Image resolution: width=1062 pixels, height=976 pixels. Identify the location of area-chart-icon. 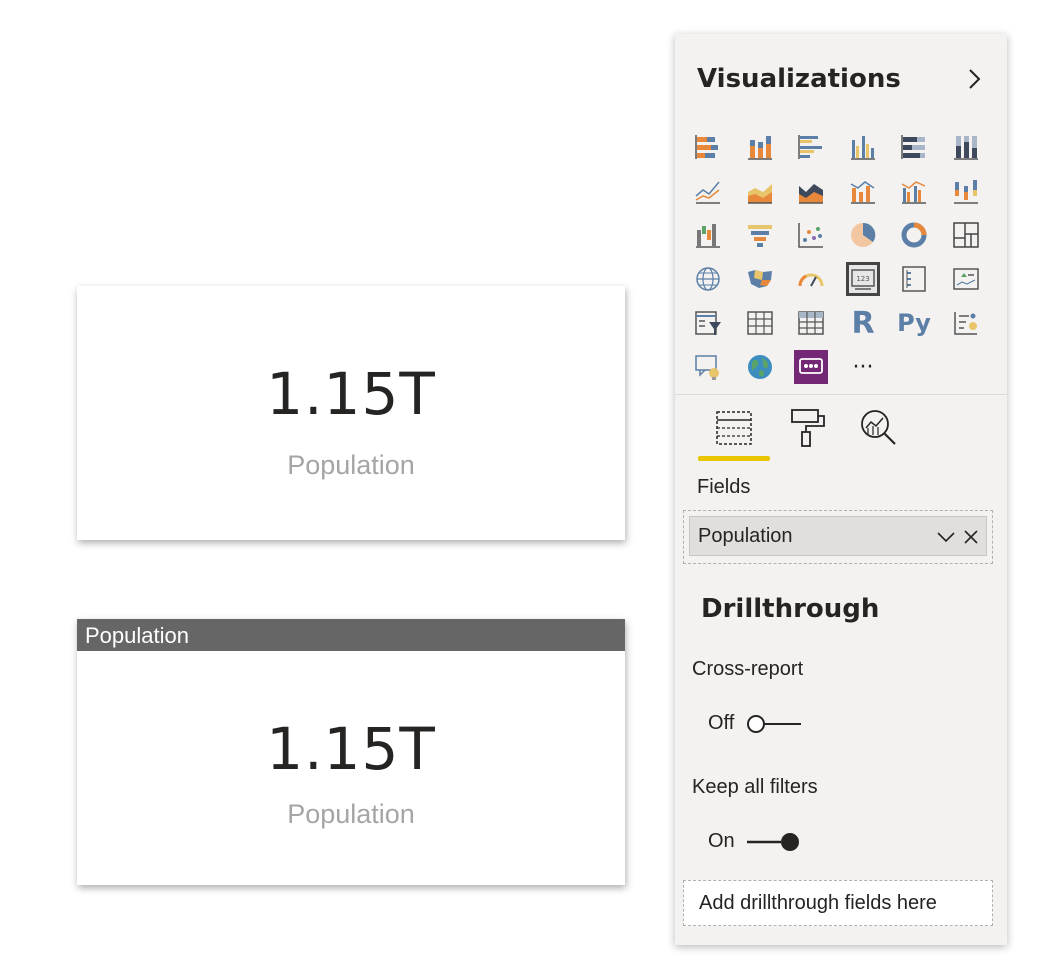
(760, 191).